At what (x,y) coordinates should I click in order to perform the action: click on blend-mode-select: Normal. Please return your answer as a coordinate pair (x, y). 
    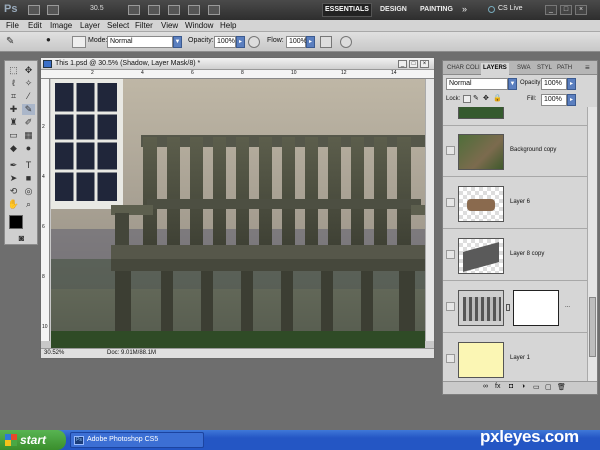
    Looking at the image, I should click on (477, 84).